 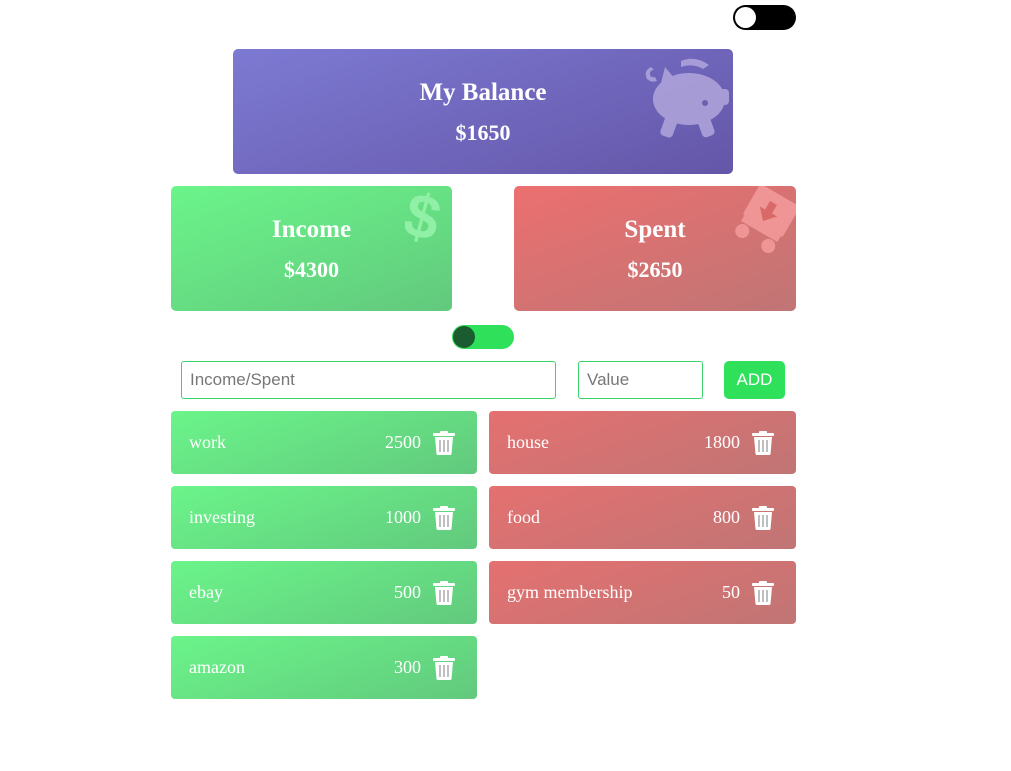 What do you see at coordinates (324, 667) in the screenshot?
I see `list-item: amazon 300` at bounding box center [324, 667].